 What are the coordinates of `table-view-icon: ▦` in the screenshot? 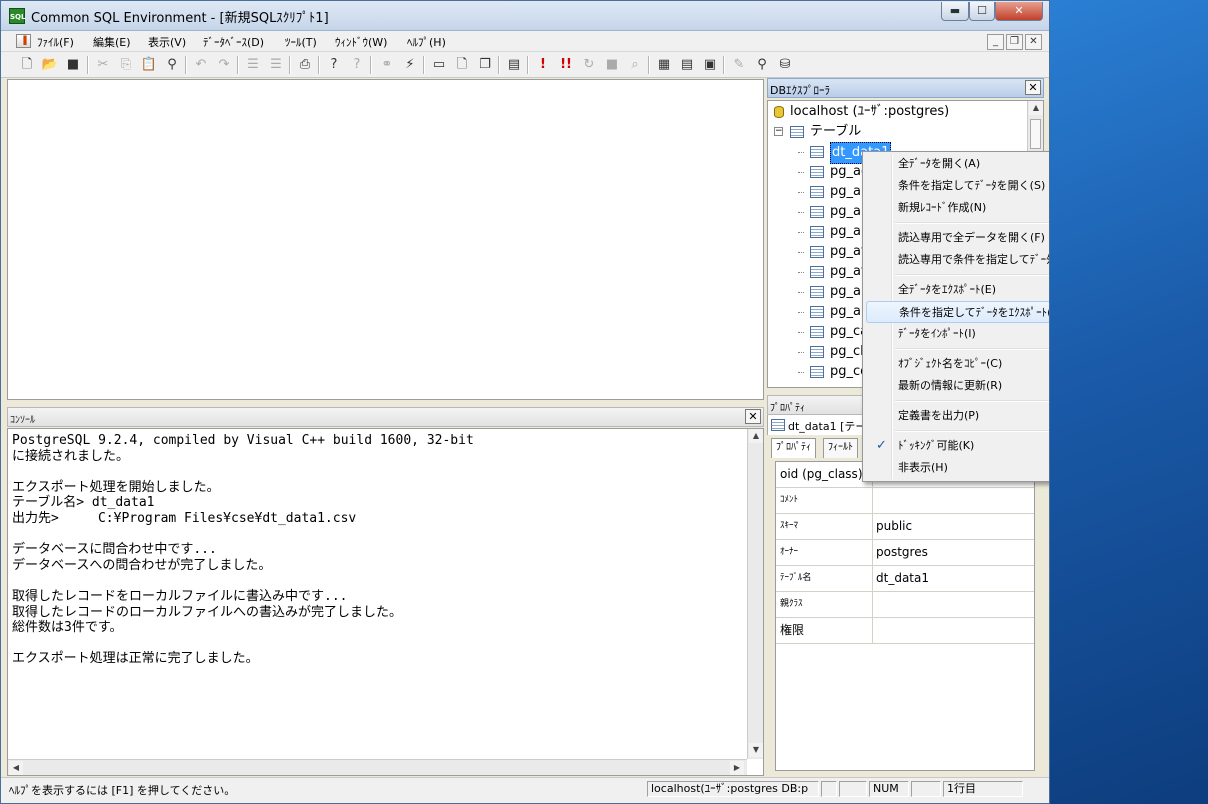 It's located at (664, 65).